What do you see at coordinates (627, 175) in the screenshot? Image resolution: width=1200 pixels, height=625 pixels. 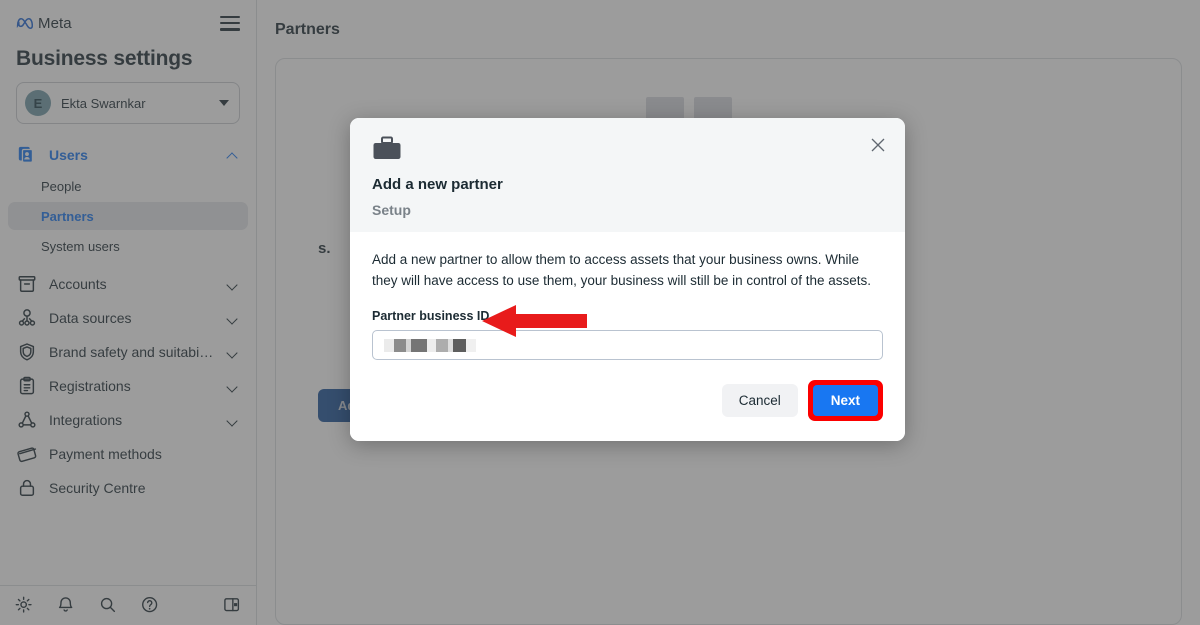 I see `dialog-header: Add a new partner Setup` at bounding box center [627, 175].